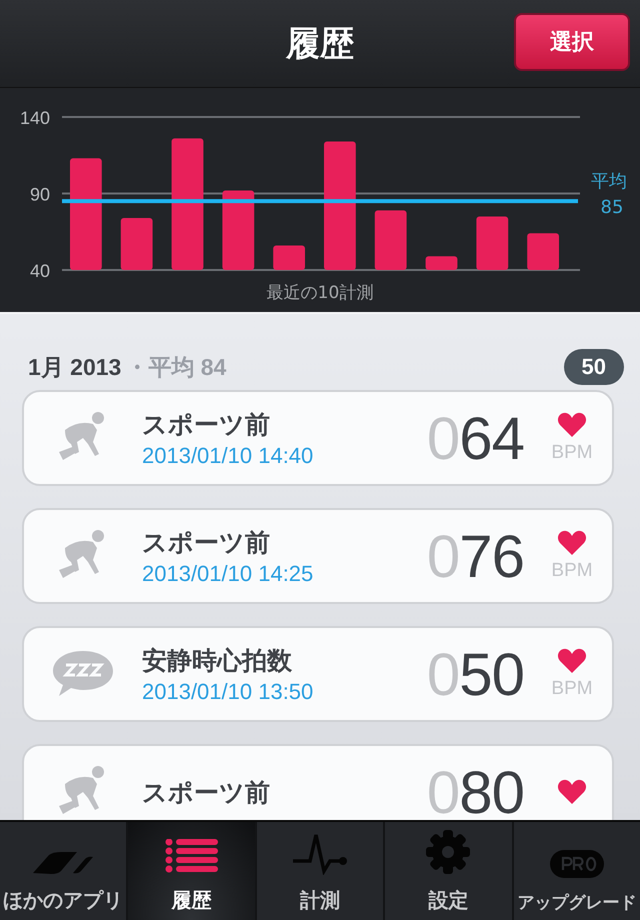  What do you see at coordinates (40, 271) in the screenshot?
I see `y-tick-label: 40` at bounding box center [40, 271].